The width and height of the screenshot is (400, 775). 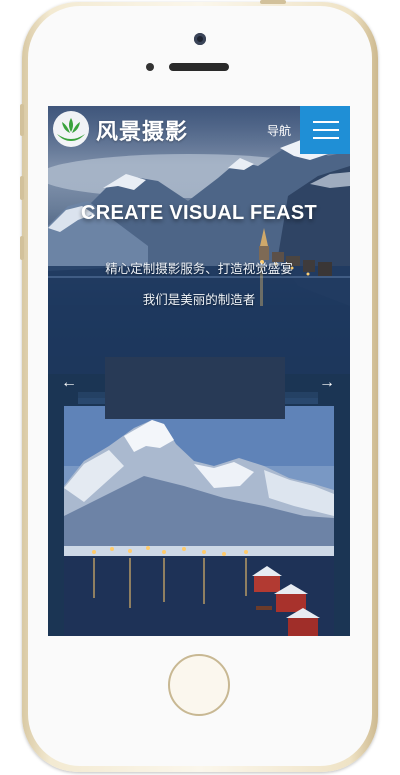 What do you see at coordinates (195, 388) in the screenshot?
I see `slide-caption-box` at bounding box center [195, 388].